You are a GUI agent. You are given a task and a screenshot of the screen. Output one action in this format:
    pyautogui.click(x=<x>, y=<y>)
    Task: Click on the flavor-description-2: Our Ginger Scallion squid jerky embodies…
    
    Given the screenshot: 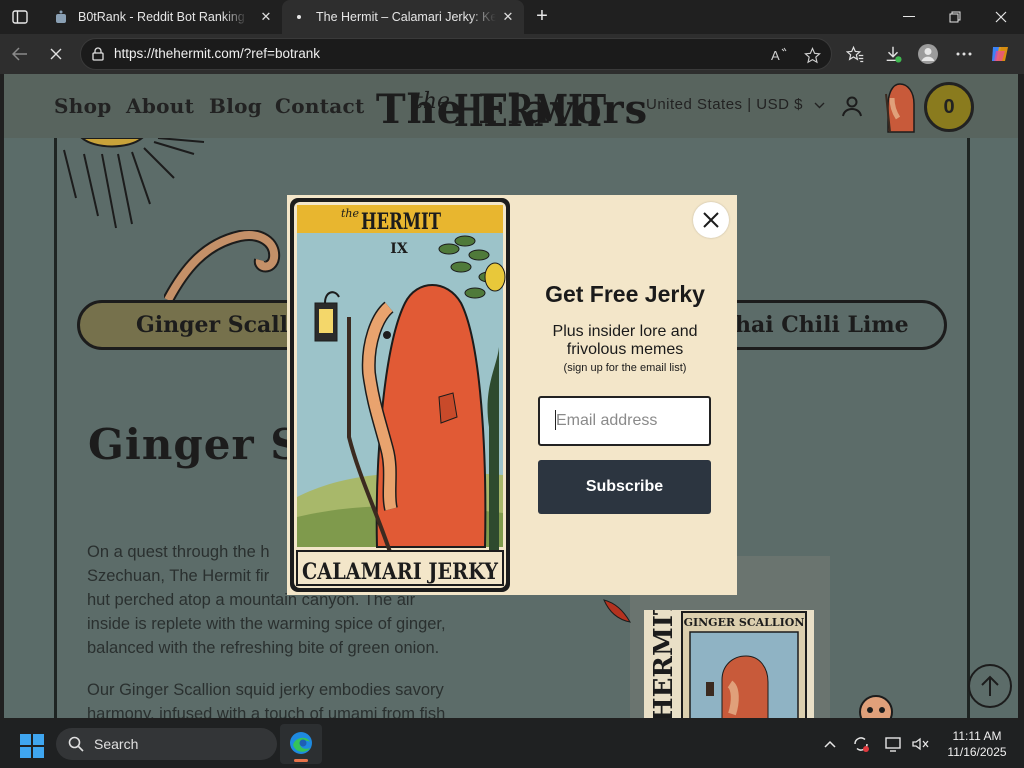 What is the action you would take?
    pyautogui.click(x=297, y=698)
    